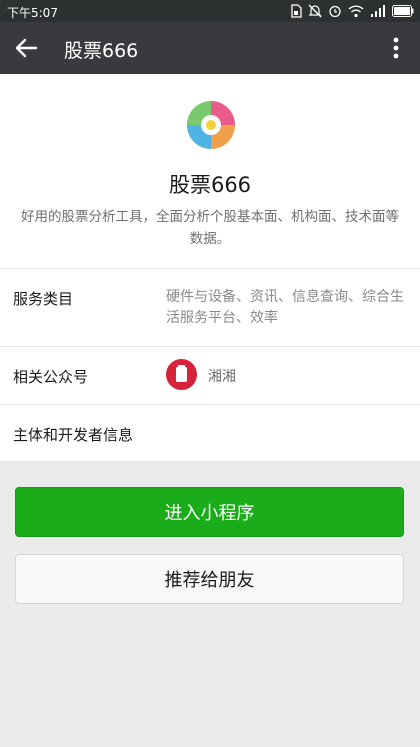  What do you see at coordinates (51, 377) in the screenshot?
I see `related-account-label: 相关公众号` at bounding box center [51, 377].